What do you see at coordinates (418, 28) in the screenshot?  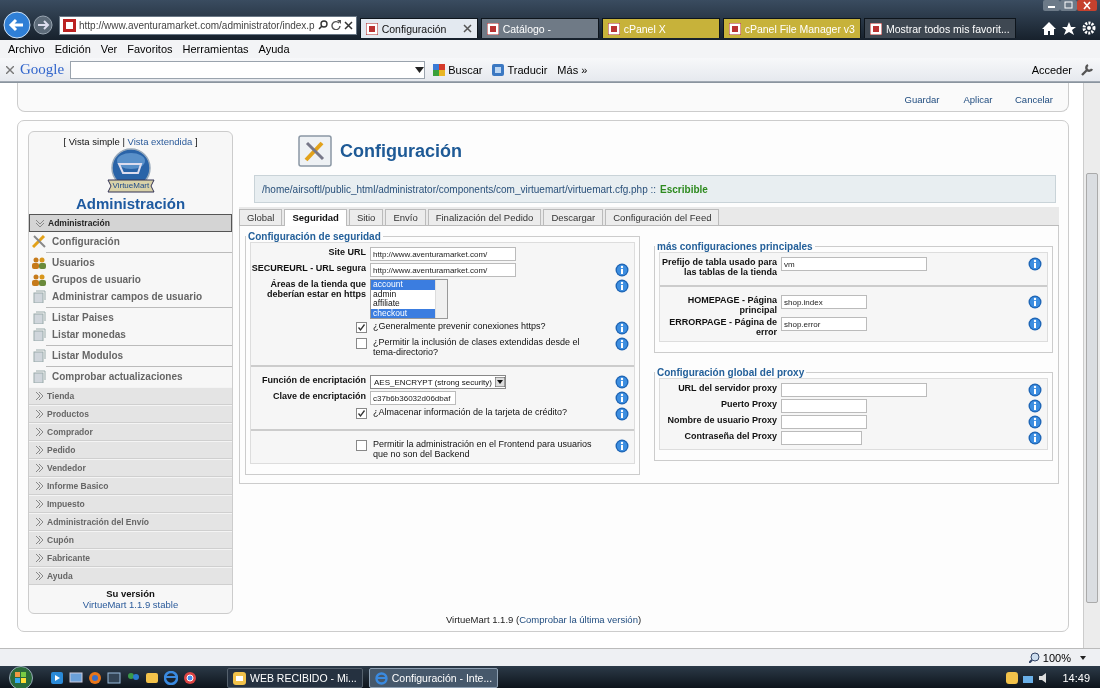 I see `browser-tab: Configuración` at bounding box center [418, 28].